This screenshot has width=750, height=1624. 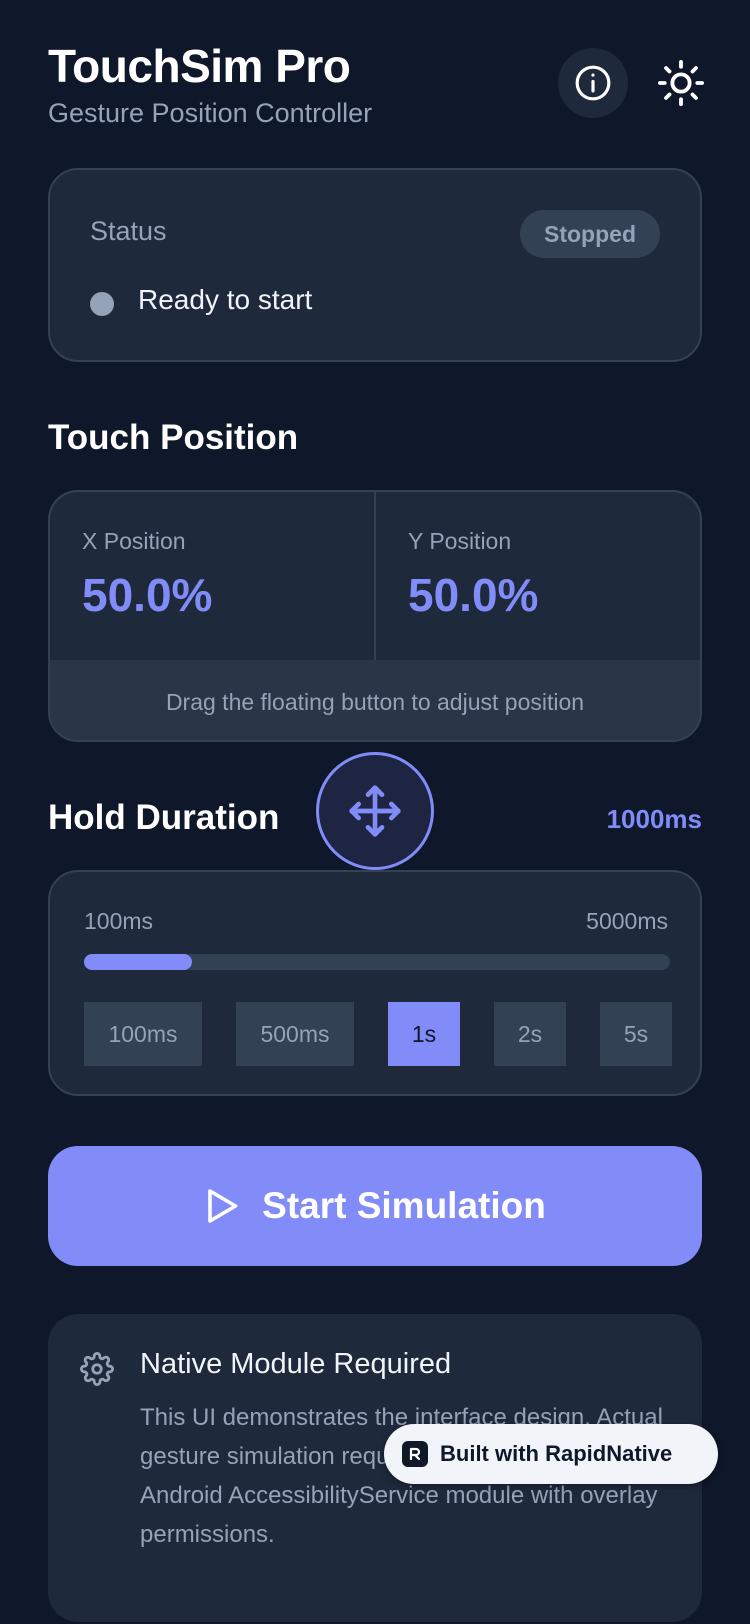 What do you see at coordinates (143, 1034) in the screenshot?
I see `preset-100ms-button: 100ms` at bounding box center [143, 1034].